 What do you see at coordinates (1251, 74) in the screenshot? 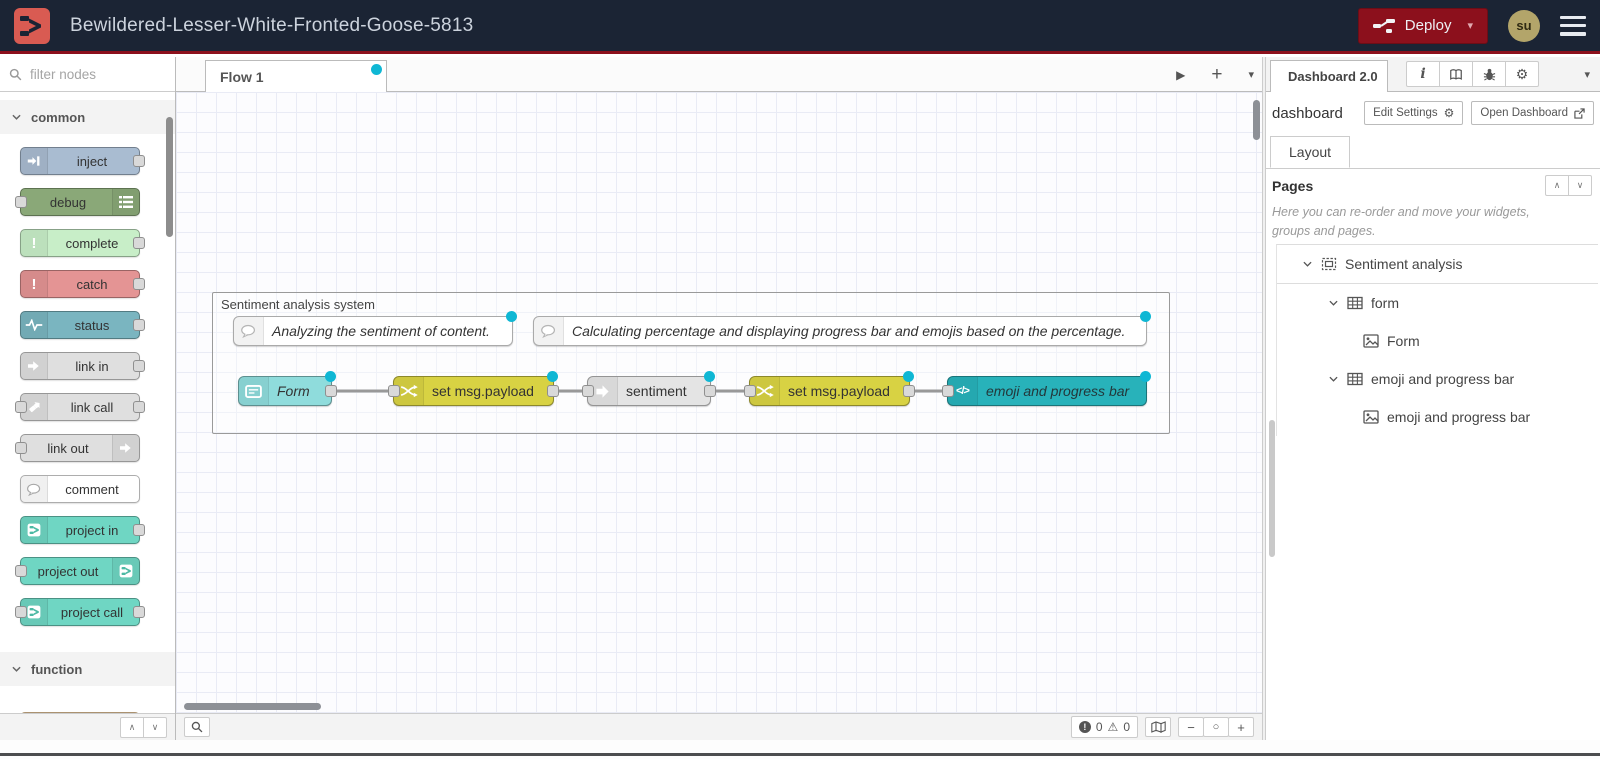
I see `flow-list-chevron-icon: ▾` at bounding box center [1251, 74].